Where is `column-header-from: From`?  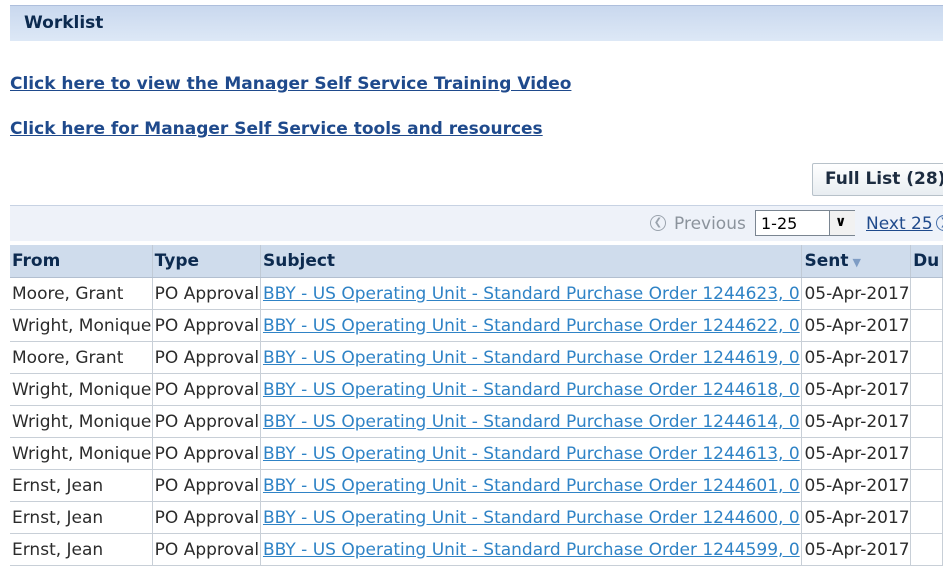 column-header-from: From is located at coordinates (81, 261).